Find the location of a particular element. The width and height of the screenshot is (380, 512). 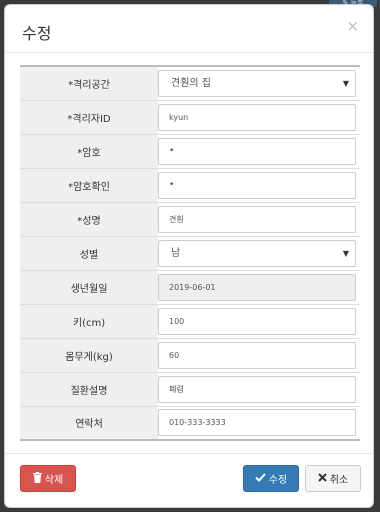

field-label: 키(cm) is located at coordinates (89, 321).